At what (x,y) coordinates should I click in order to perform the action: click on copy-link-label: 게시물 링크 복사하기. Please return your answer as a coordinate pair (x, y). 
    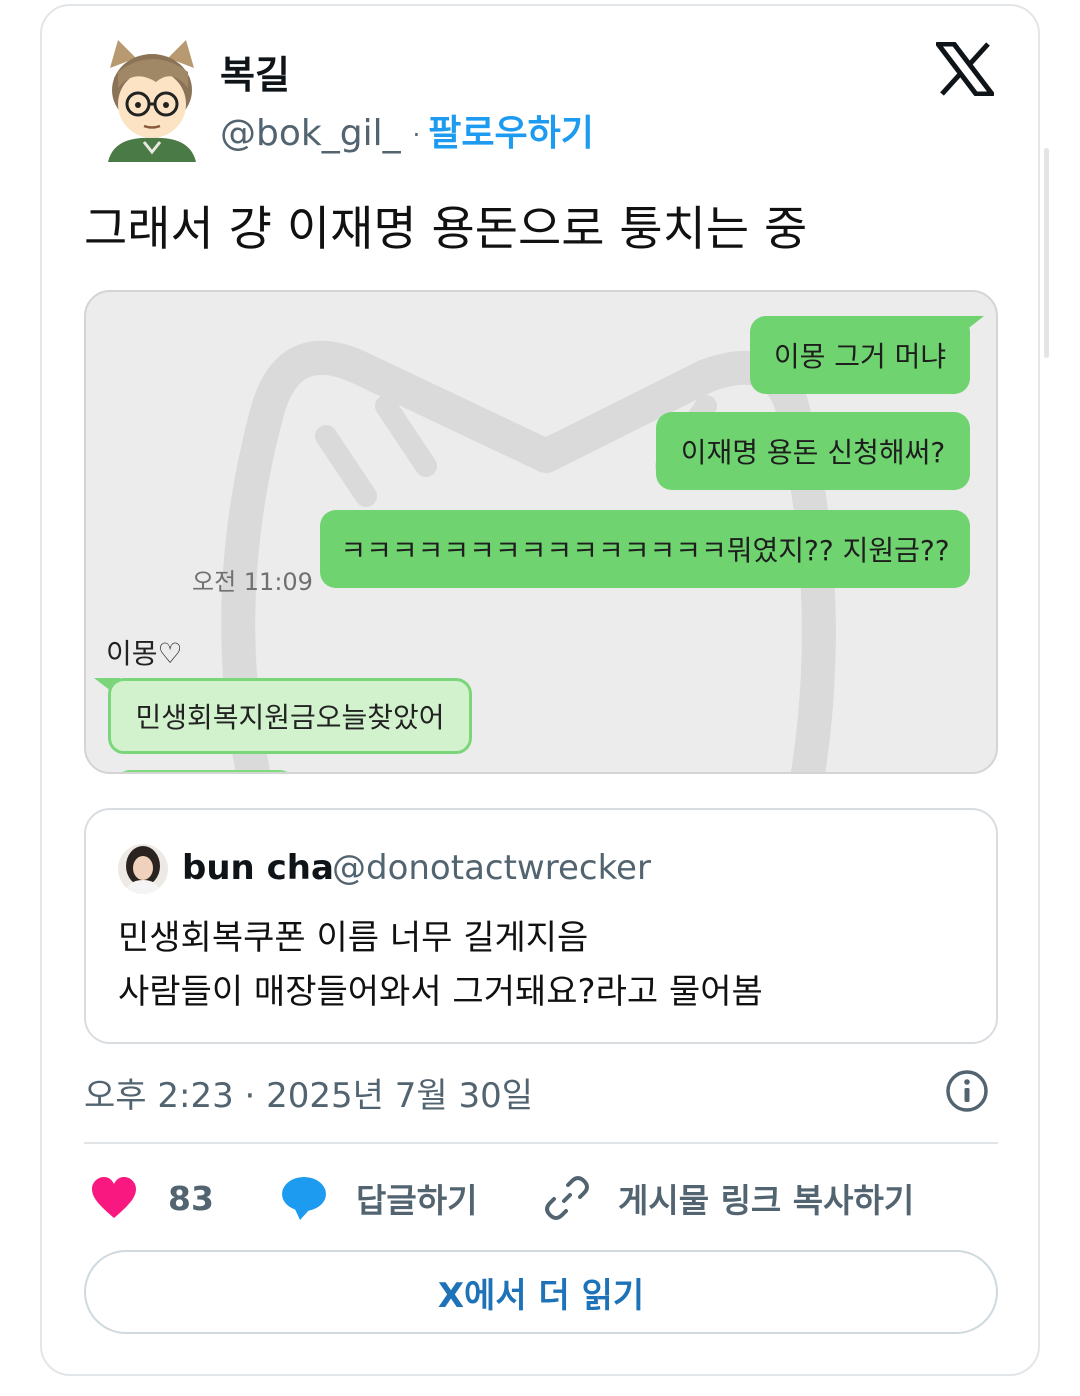
    Looking at the image, I should click on (766, 1200).